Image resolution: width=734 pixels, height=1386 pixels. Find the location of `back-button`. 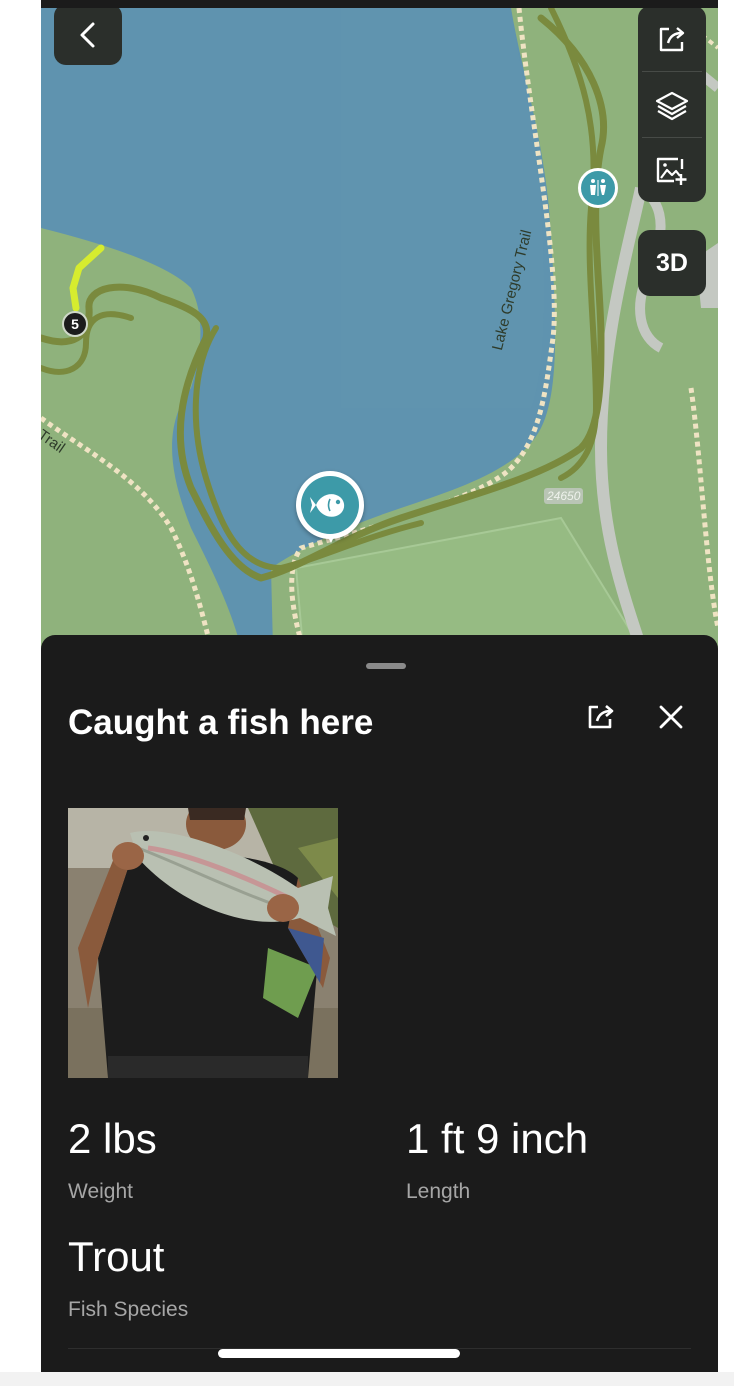

back-button is located at coordinates (88, 36).